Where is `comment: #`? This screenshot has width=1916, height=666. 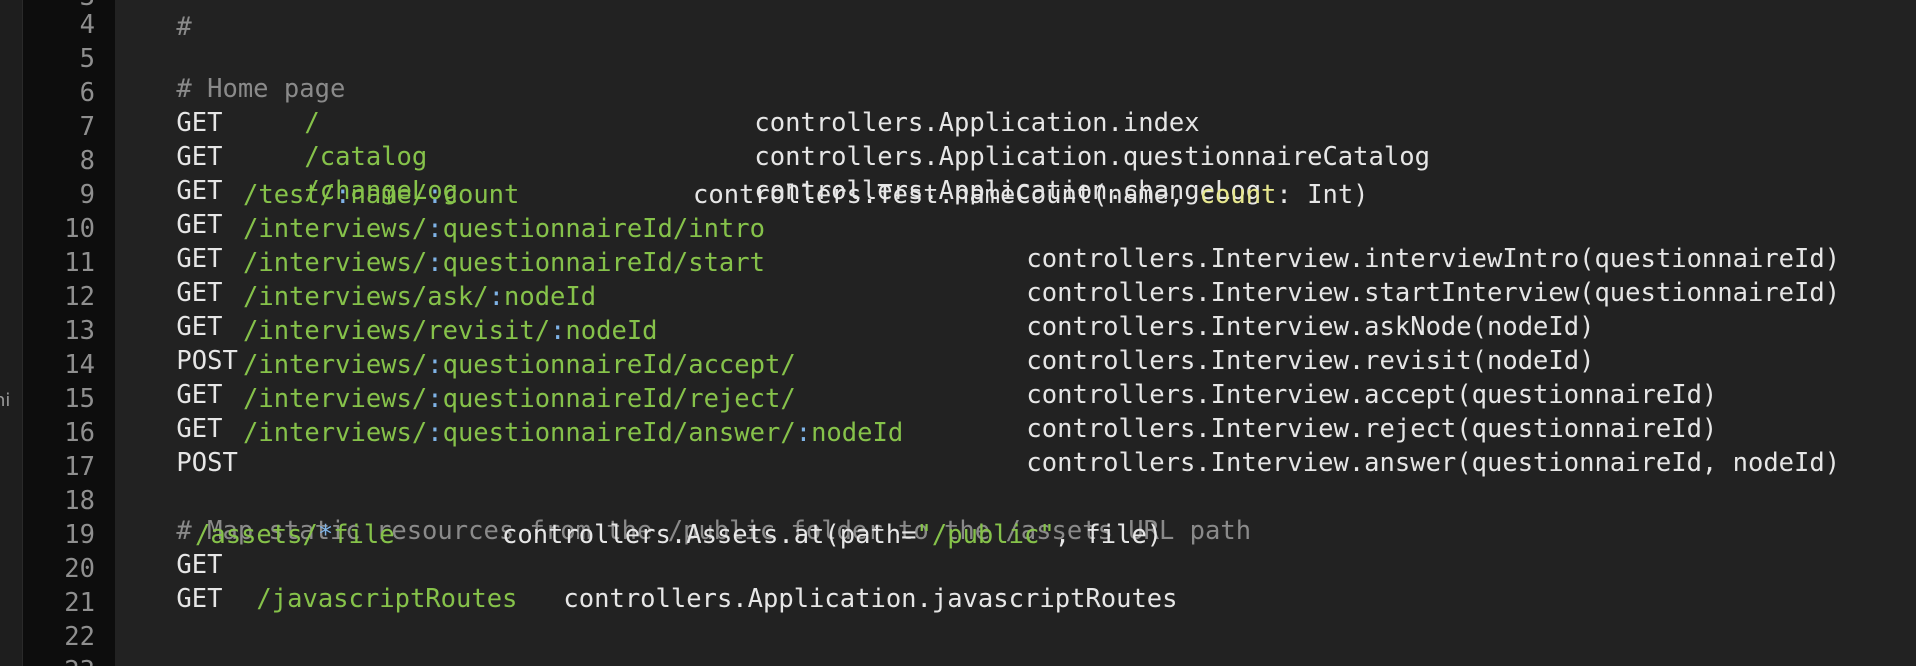 comment: # is located at coordinates (184, 27).